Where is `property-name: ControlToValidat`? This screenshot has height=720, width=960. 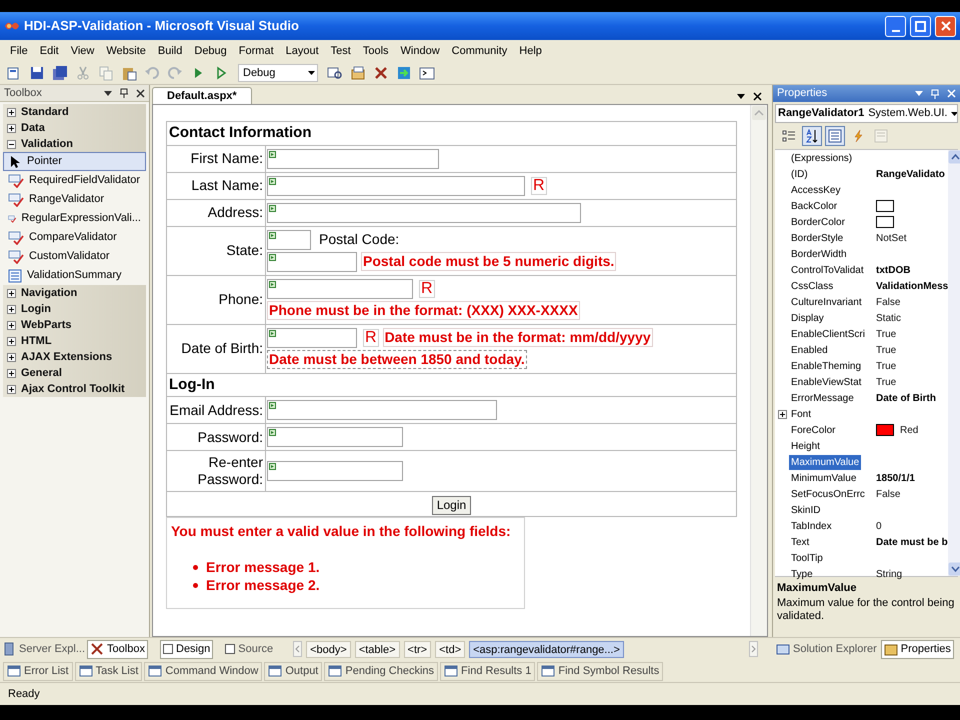 property-name: ControlToValidat is located at coordinates (827, 270).